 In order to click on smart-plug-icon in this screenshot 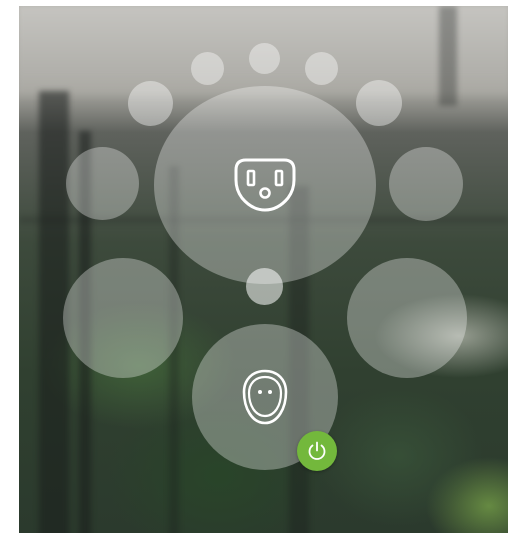, I will do `click(265, 397)`.